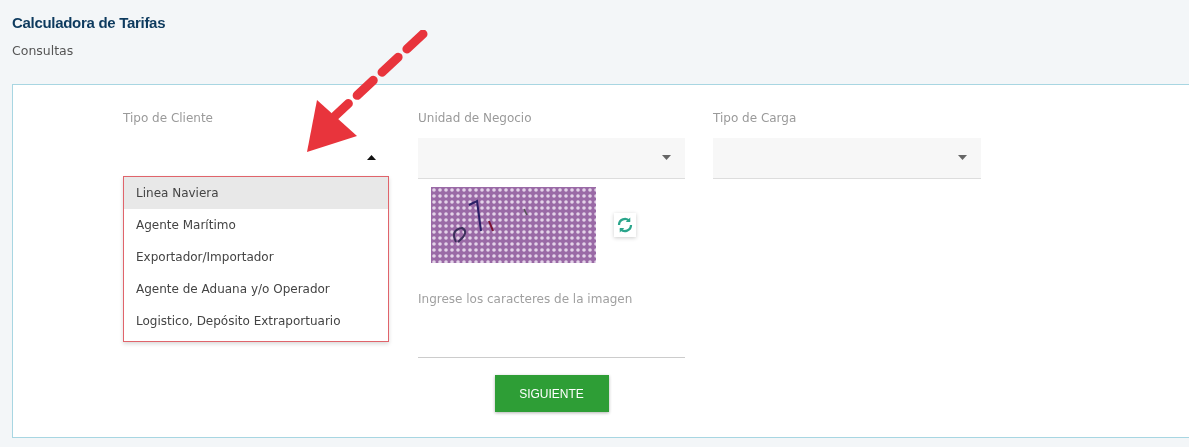 Image resolution: width=1189 pixels, height=447 pixels. What do you see at coordinates (526, 299) in the screenshot?
I see `field-label: Ingrese los caracteres de la imagen` at bounding box center [526, 299].